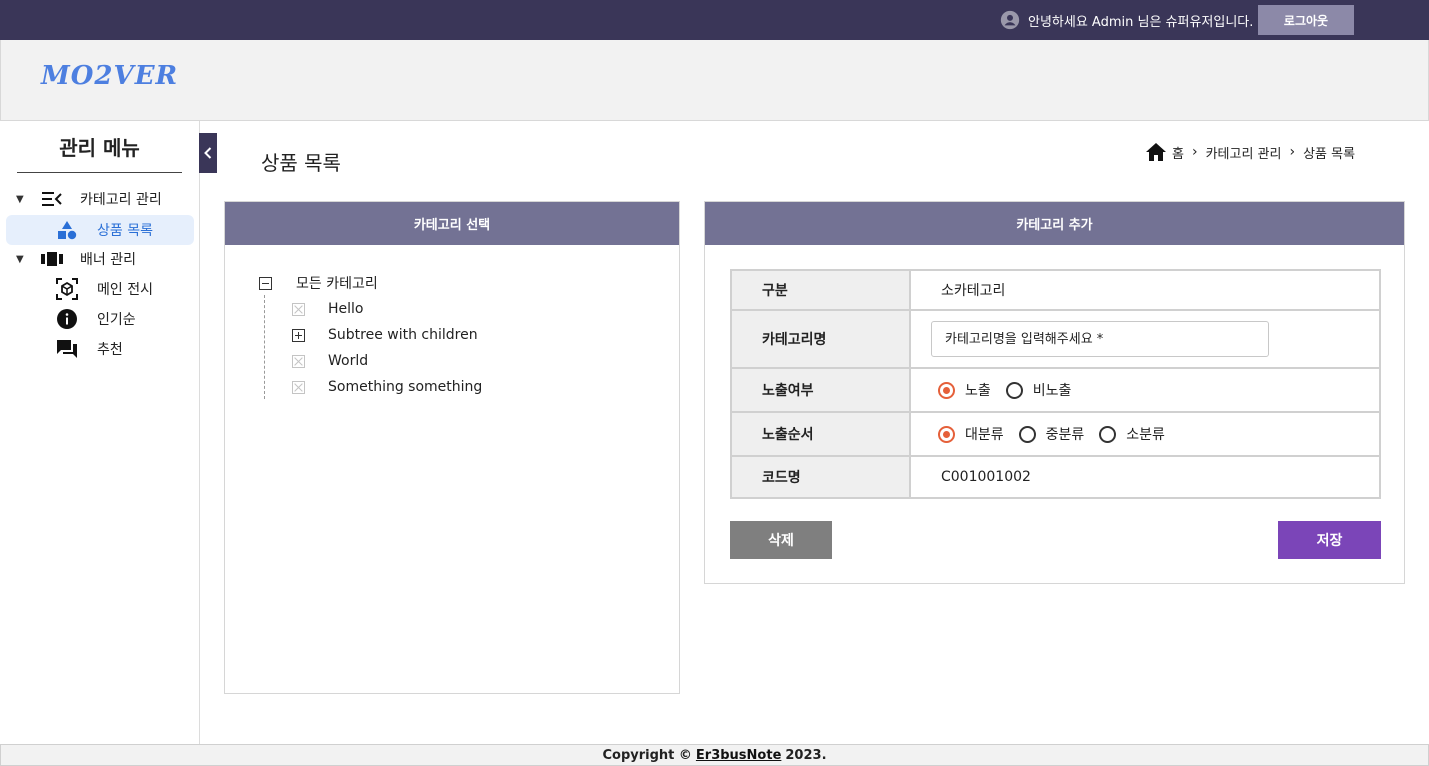 The height and width of the screenshot is (766, 1429). I want to click on form-label: 노출여부, so click(821, 390).